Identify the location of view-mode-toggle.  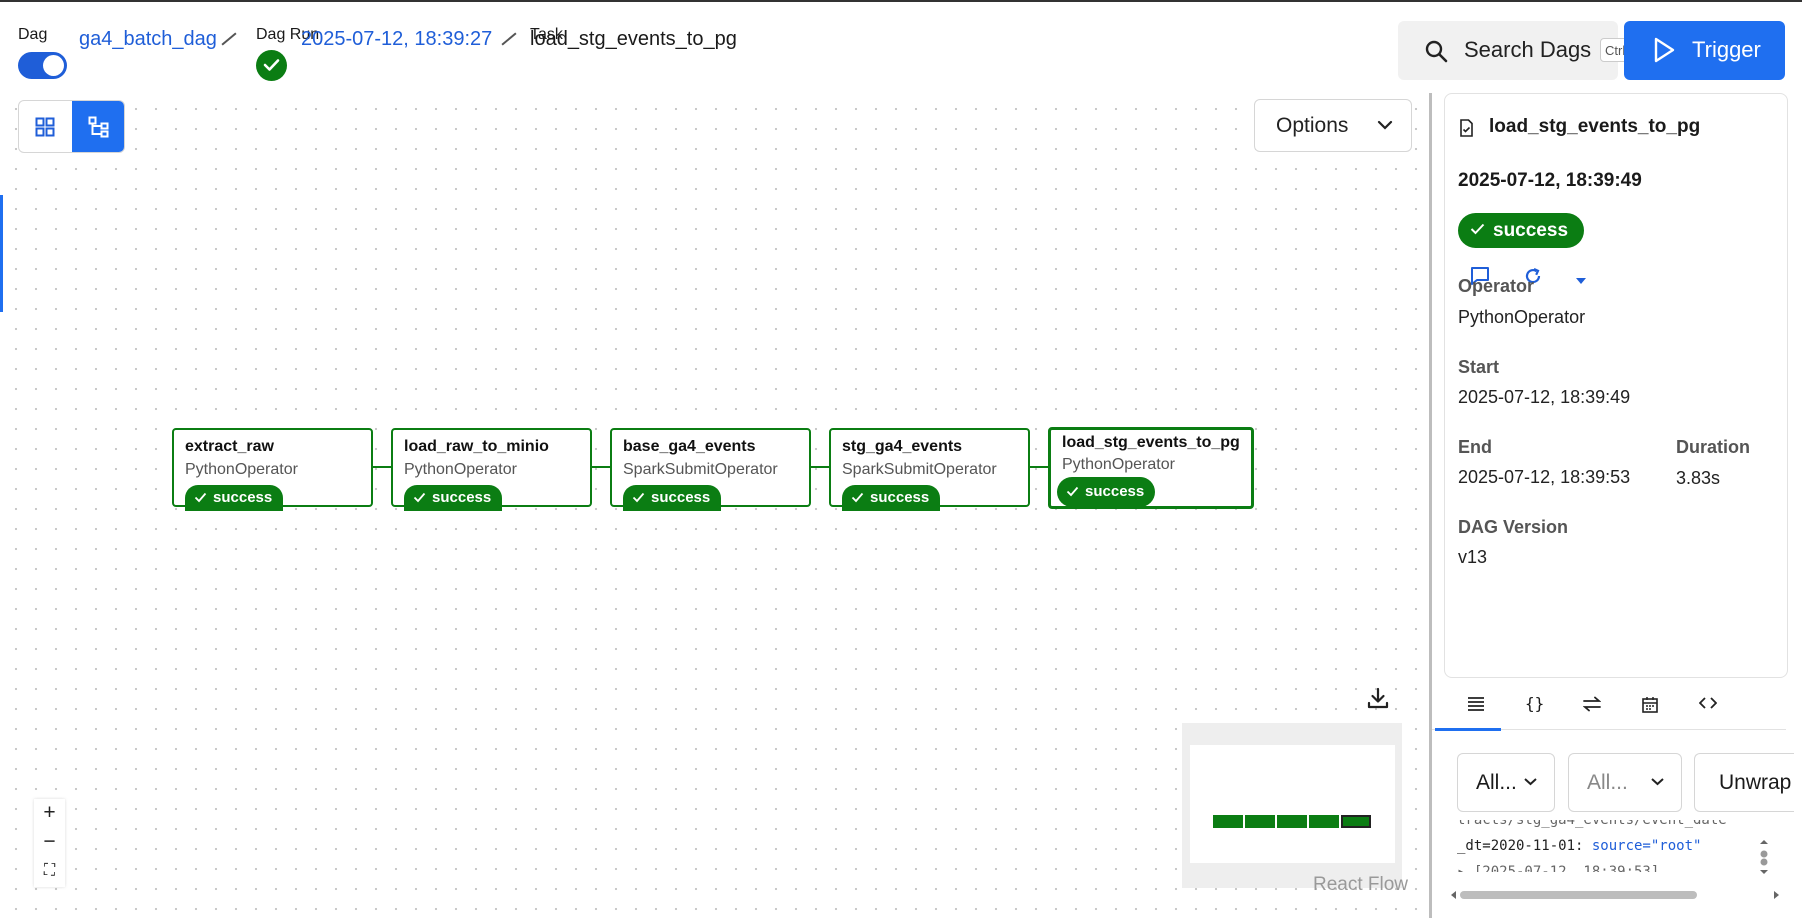
(71, 126).